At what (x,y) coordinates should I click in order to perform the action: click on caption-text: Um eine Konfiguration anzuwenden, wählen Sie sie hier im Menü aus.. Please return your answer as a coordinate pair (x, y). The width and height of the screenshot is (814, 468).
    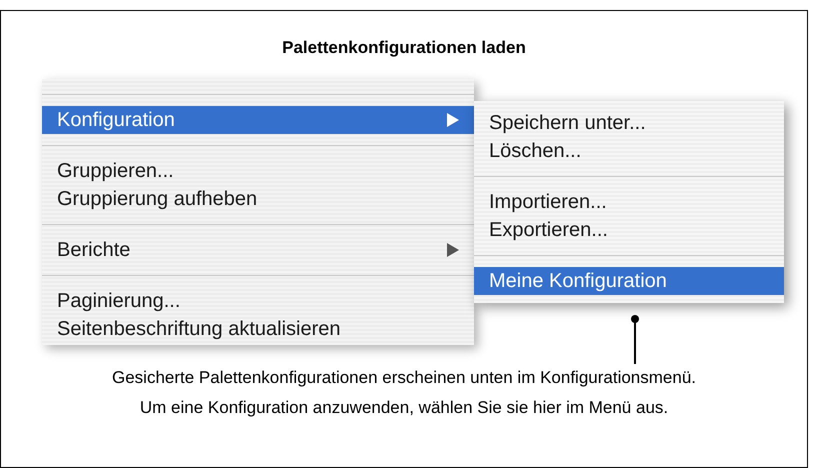
    Looking at the image, I should click on (404, 407).